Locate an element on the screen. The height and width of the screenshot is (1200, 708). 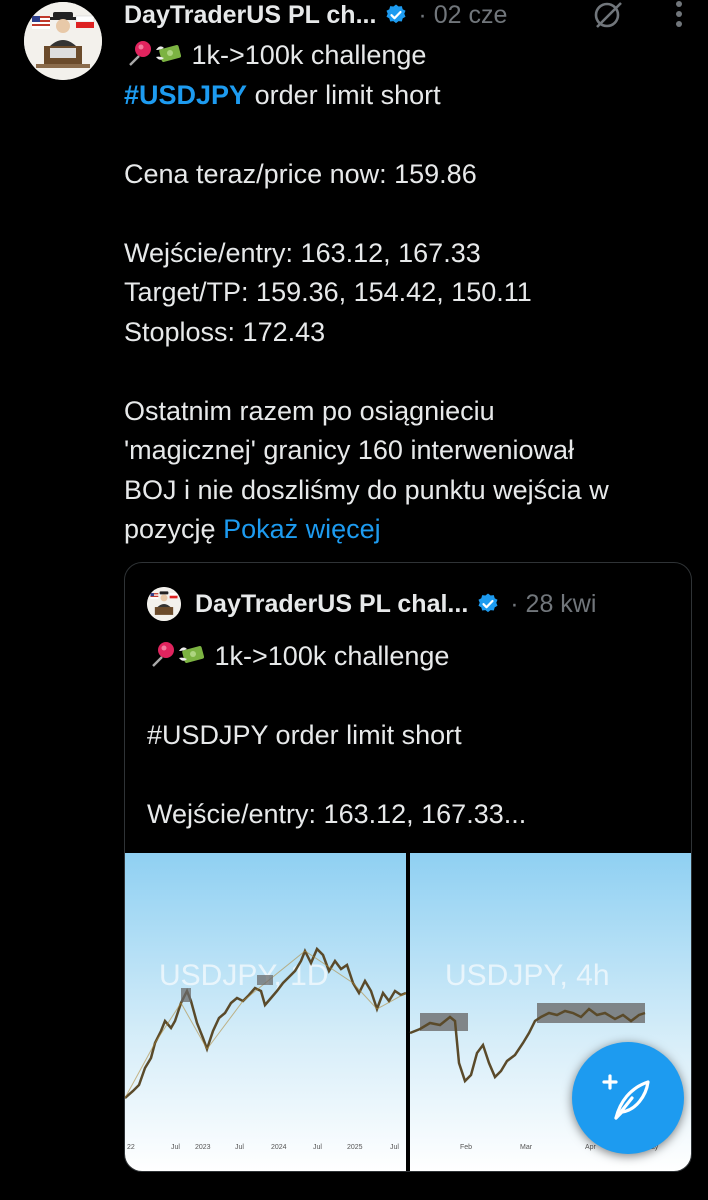
post-line-entry: Wejście/entry: 163.12, 167.33 is located at coordinates (302, 252).